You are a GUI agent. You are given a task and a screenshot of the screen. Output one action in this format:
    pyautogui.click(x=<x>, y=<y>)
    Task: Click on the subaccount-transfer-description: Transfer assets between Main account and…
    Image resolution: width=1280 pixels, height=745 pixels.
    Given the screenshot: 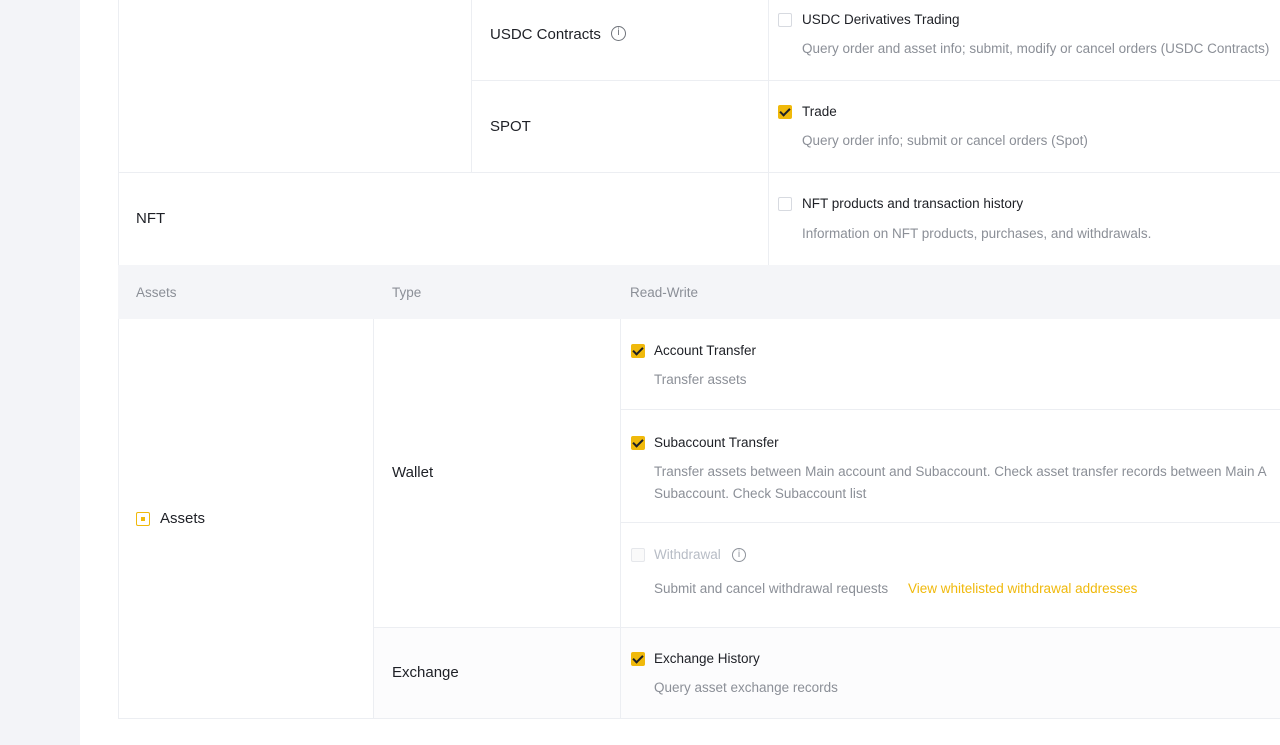 What is the action you would take?
    pyautogui.click(x=960, y=471)
    